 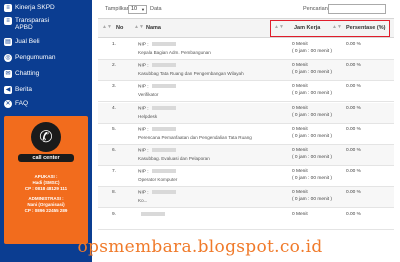 What do you see at coordinates (174, 52) in the screenshot?
I see `row-jabatan: Kepala Bagian Adm. Pembangunan` at bounding box center [174, 52].